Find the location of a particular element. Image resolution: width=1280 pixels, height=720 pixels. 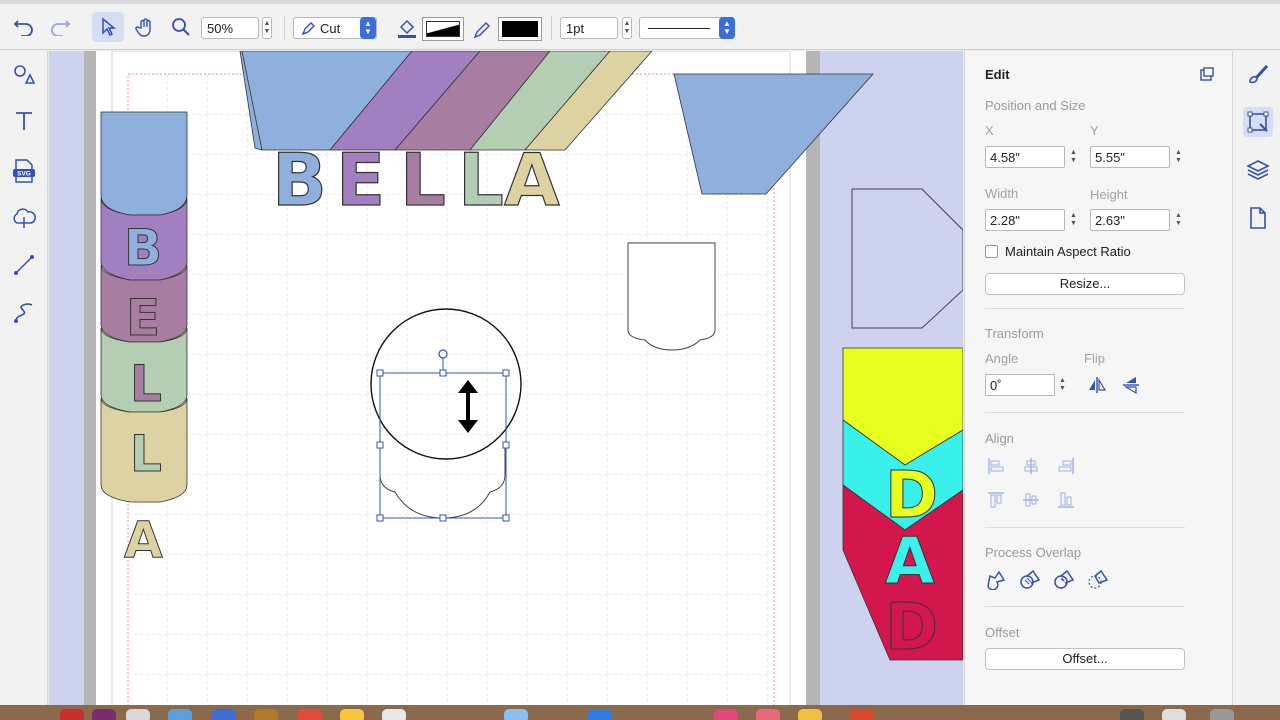

align-middle-button is located at coordinates (1031, 500).